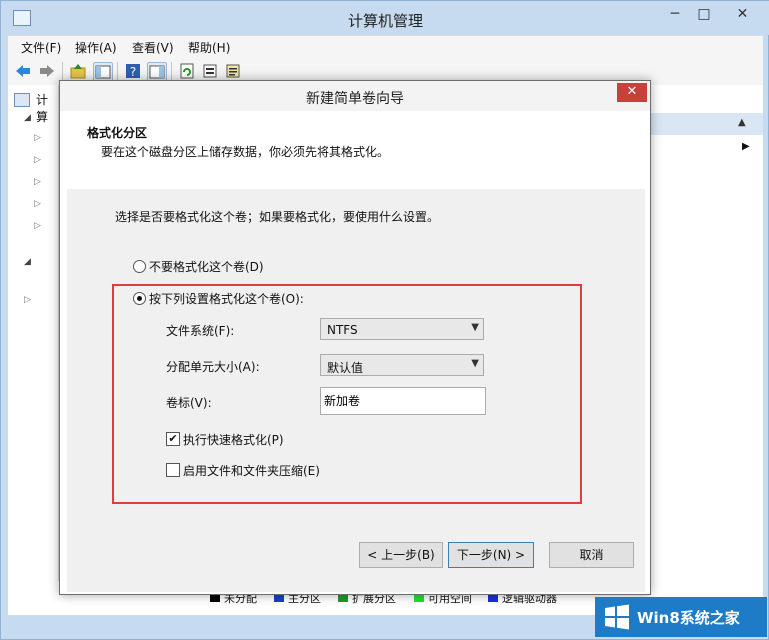  I want to click on menu-help: 帮助(H), so click(209, 47).